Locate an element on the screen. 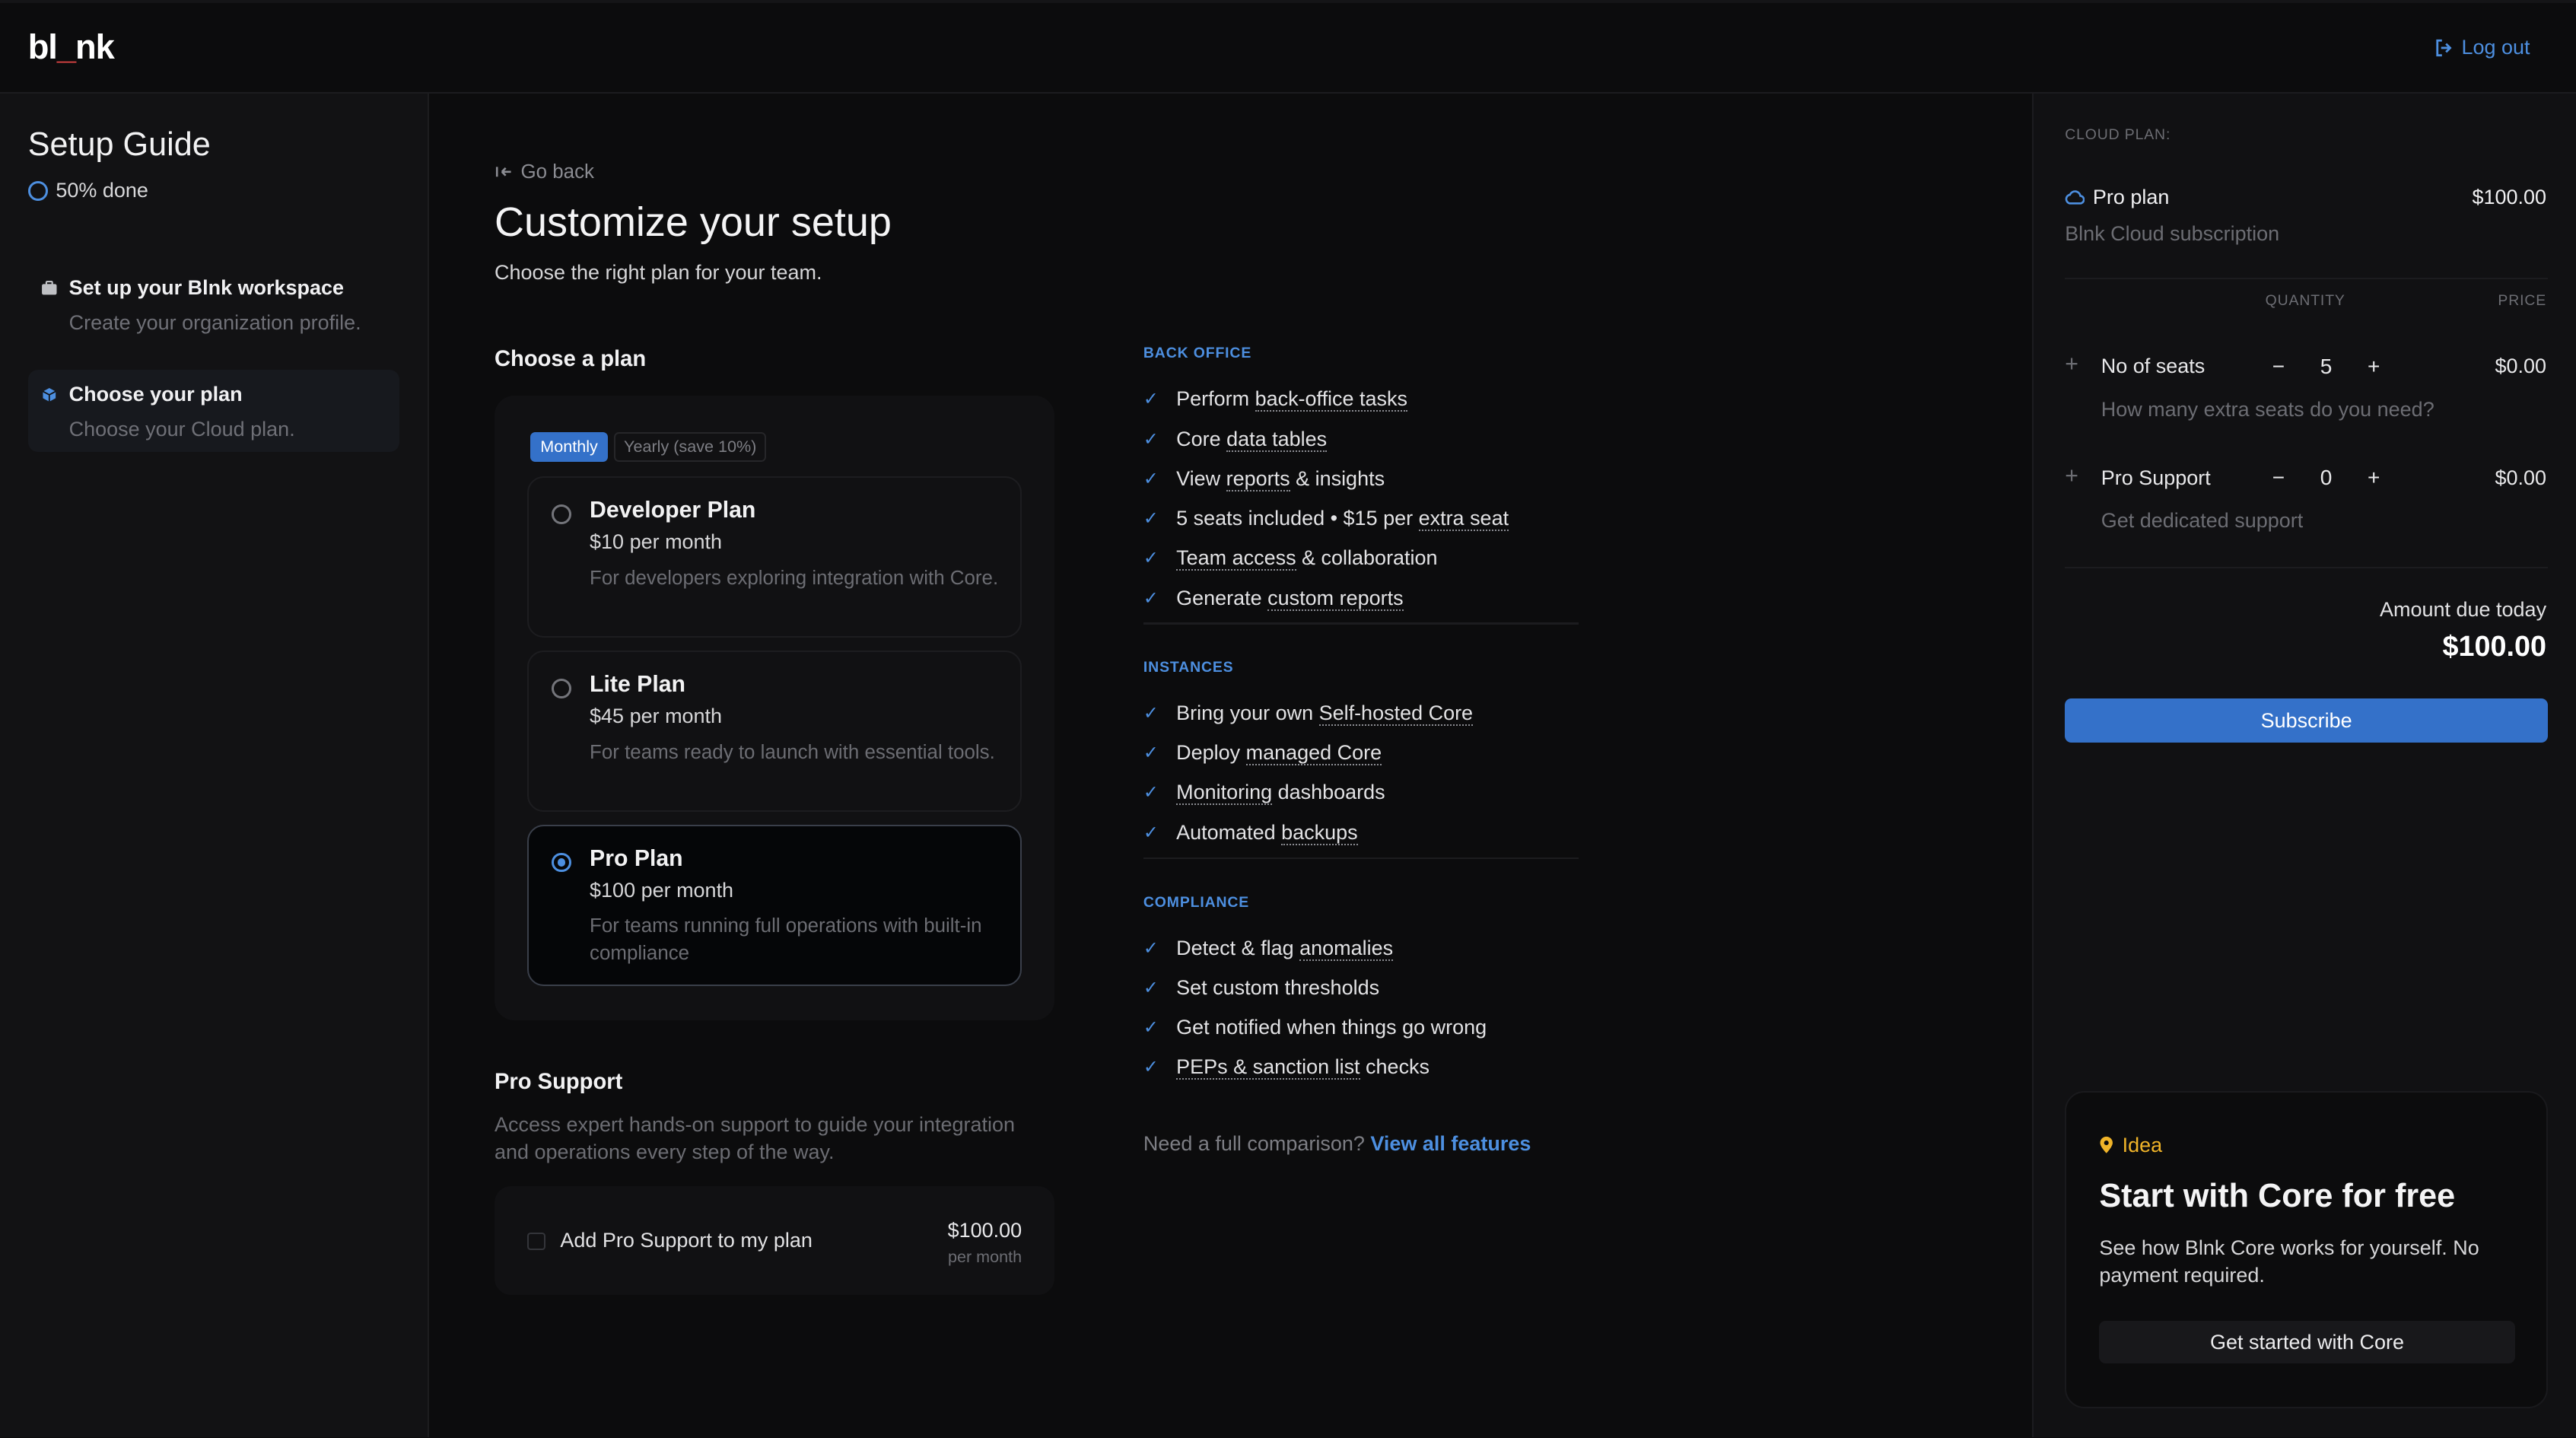  feature-text: PEPs & sanction list checks is located at coordinates (1303, 1067).